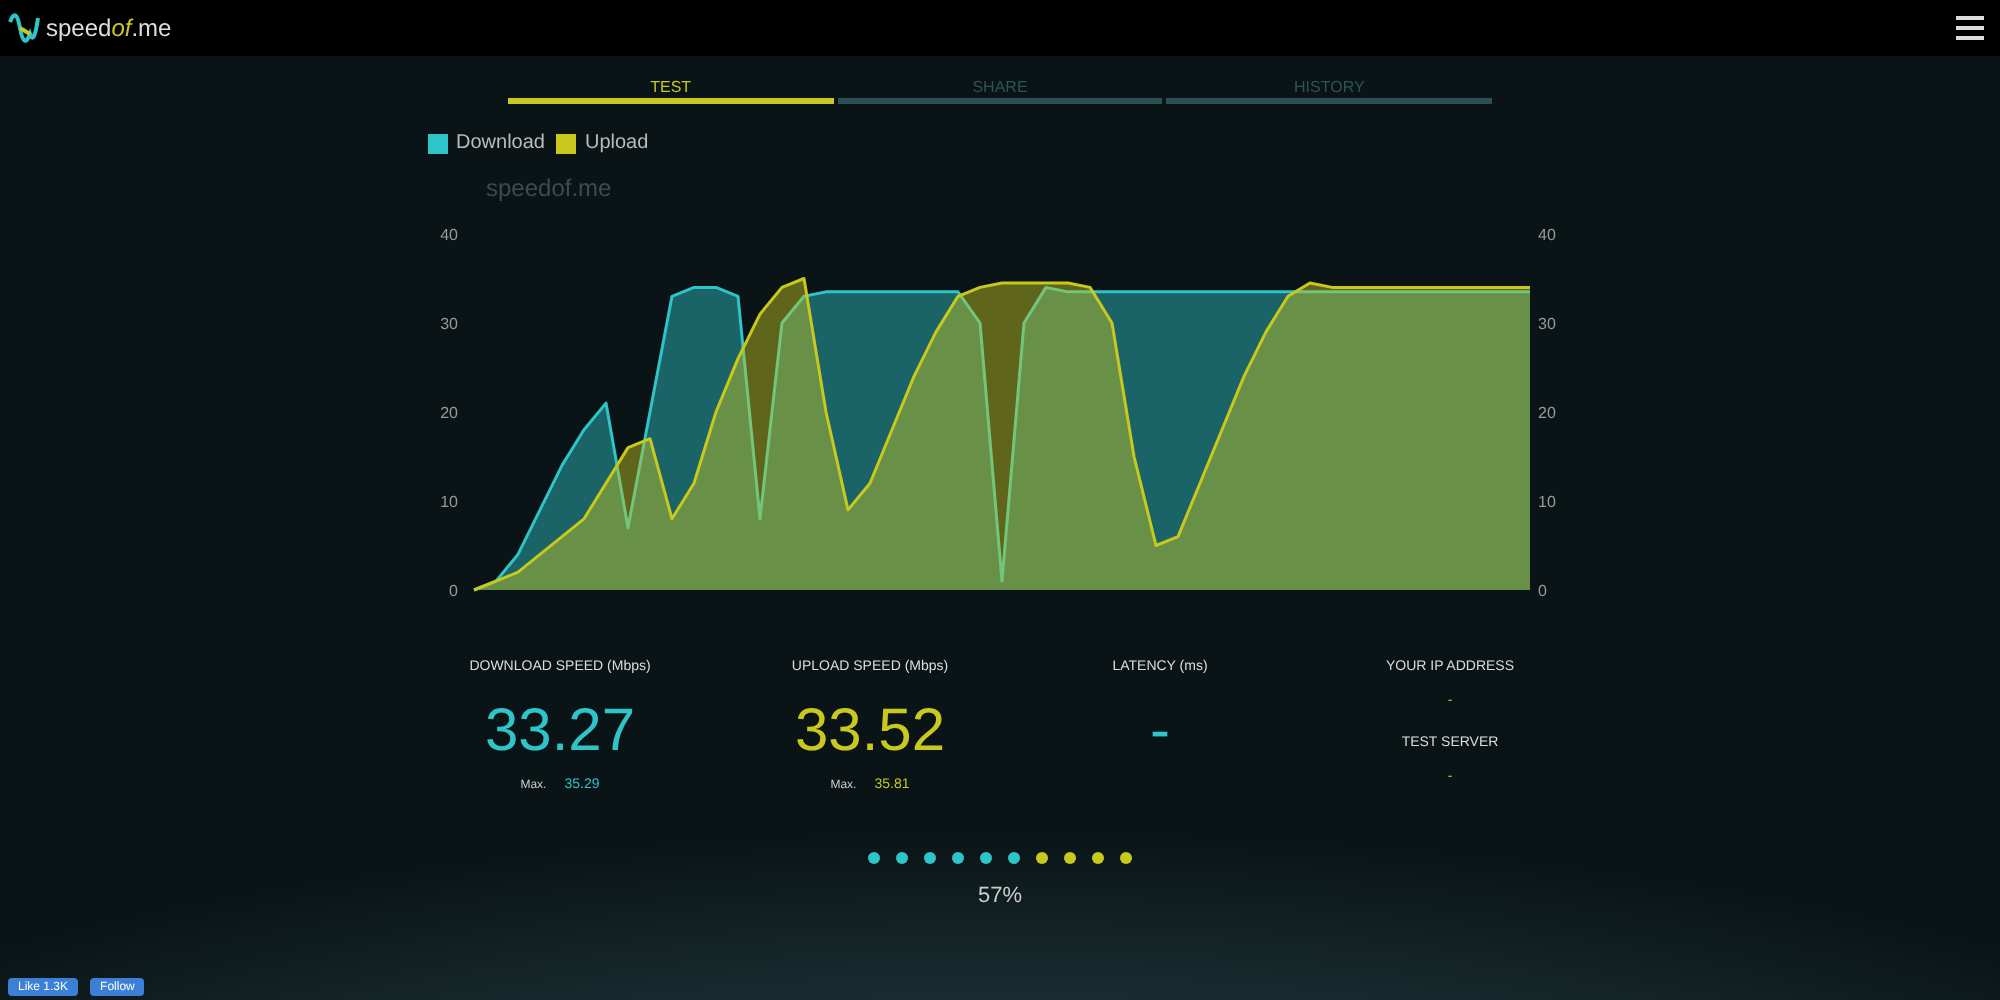  What do you see at coordinates (870, 732) in the screenshot?
I see `stat-value: 33.52` at bounding box center [870, 732].